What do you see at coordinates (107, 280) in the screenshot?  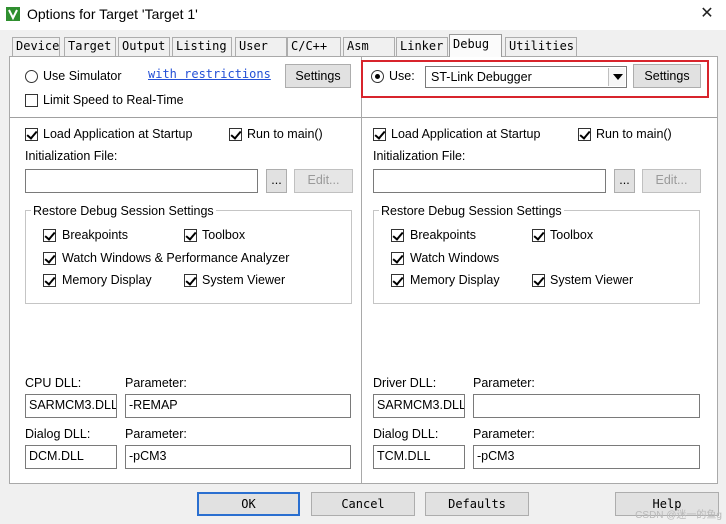 I see `left-memory-display-label: Memory Display` at bounding box center [107, 280].